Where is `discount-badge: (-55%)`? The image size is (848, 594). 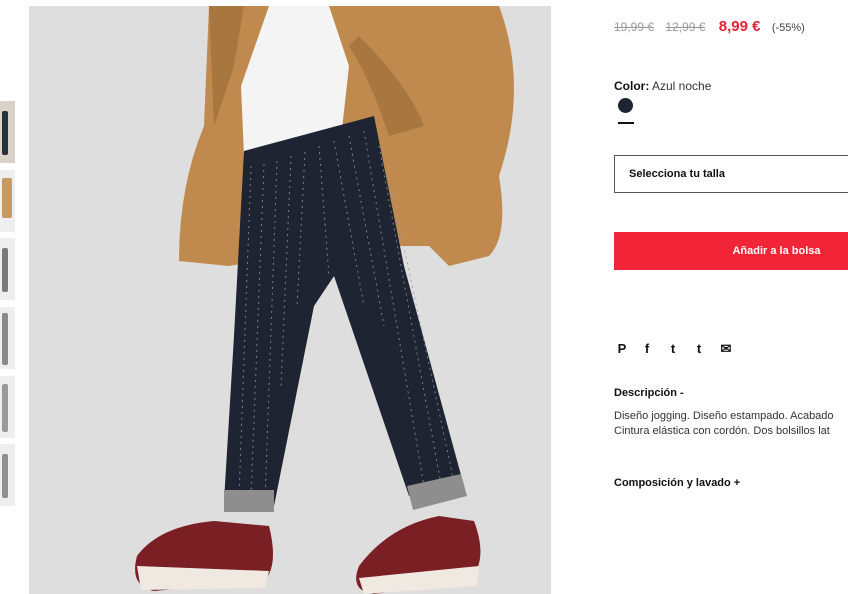
discount-badge: (-55%) is located at coordinates (788, 28).